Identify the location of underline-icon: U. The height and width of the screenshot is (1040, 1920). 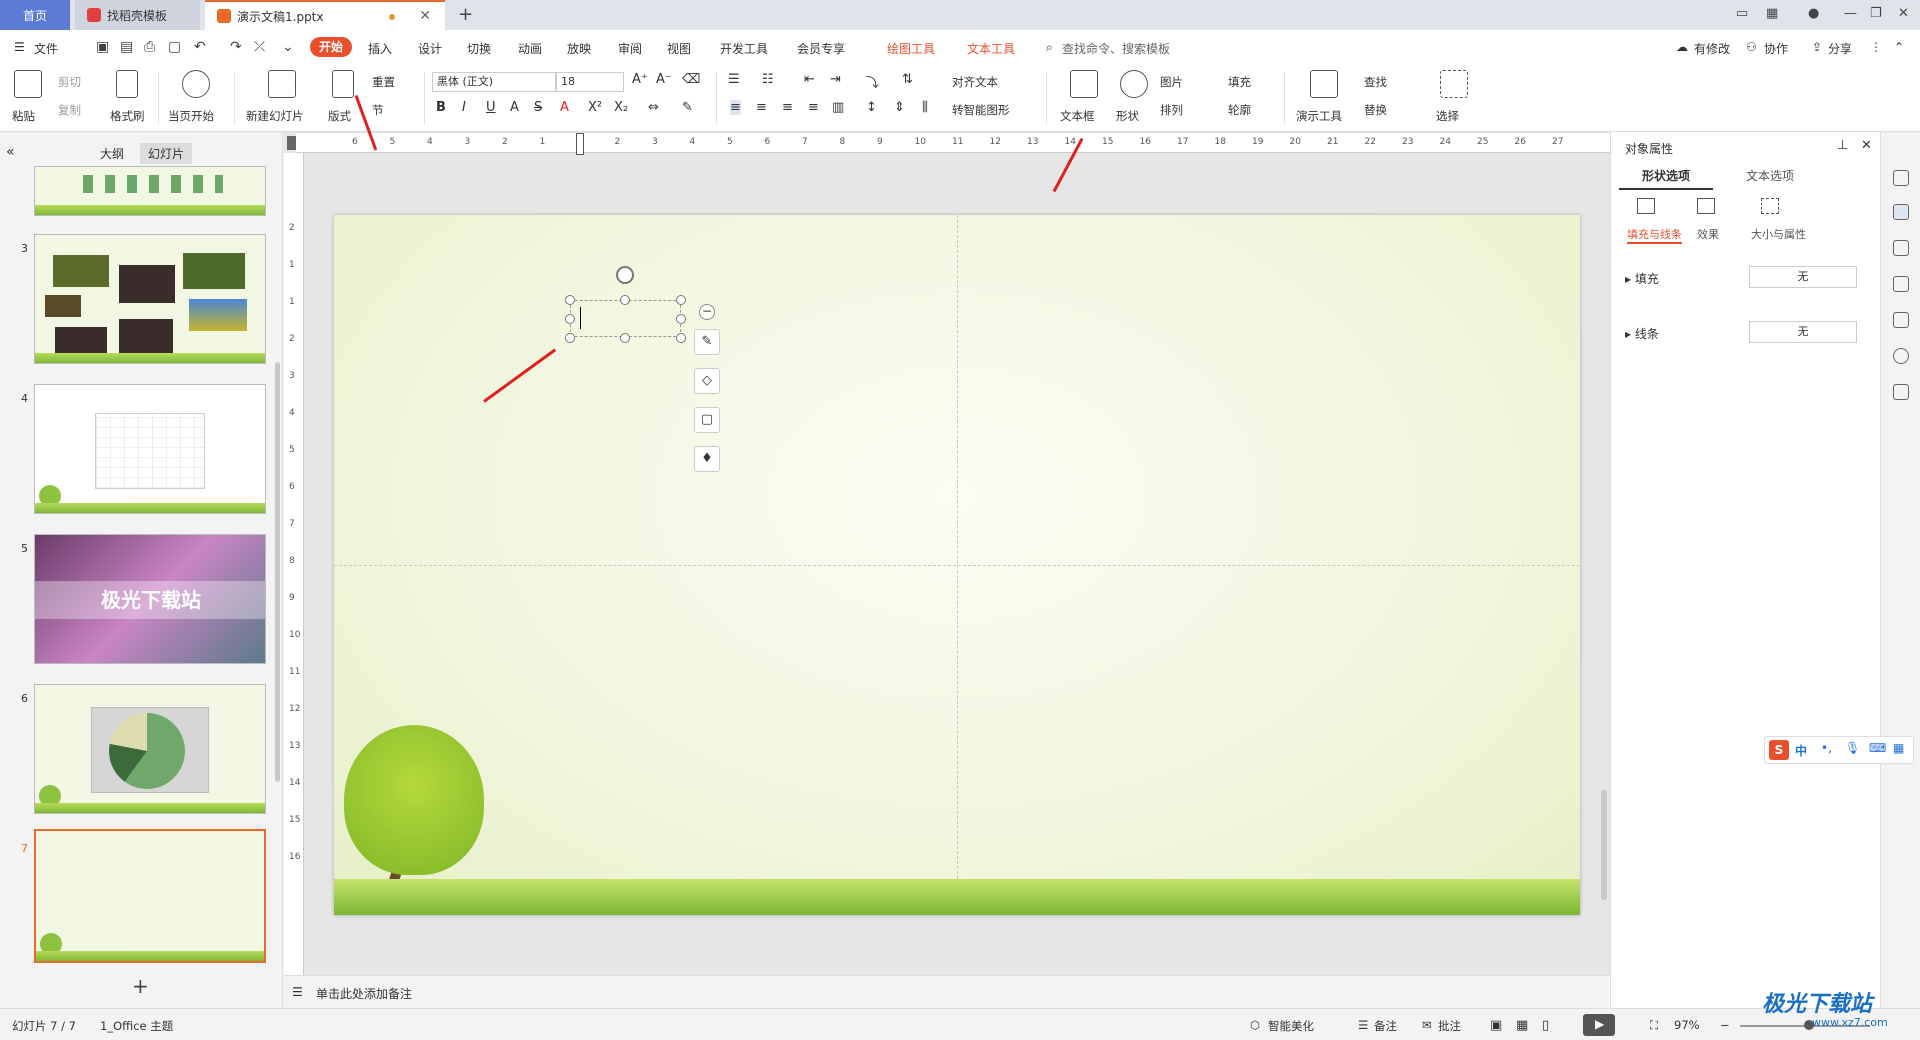
(491, 107).